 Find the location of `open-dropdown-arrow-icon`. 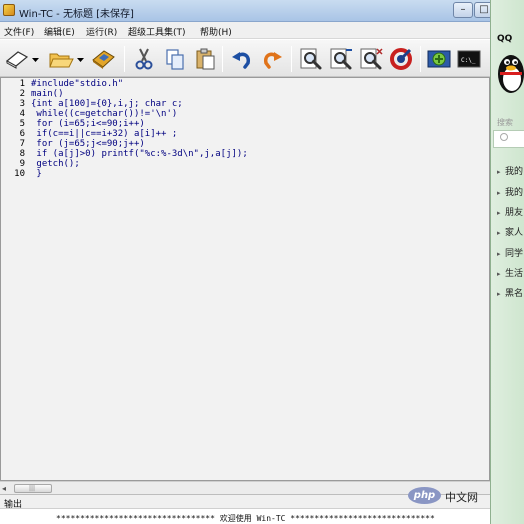

open-dropdown-arrow-icon is located at coordinates (80, 59).